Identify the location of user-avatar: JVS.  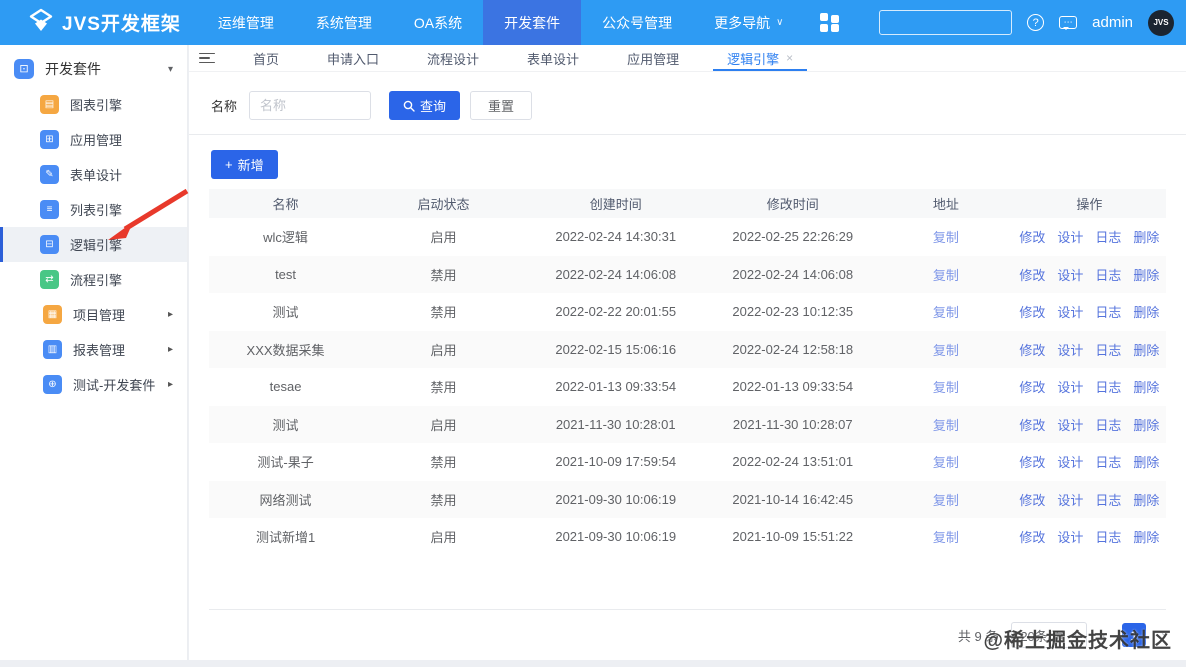
(1161, 22).